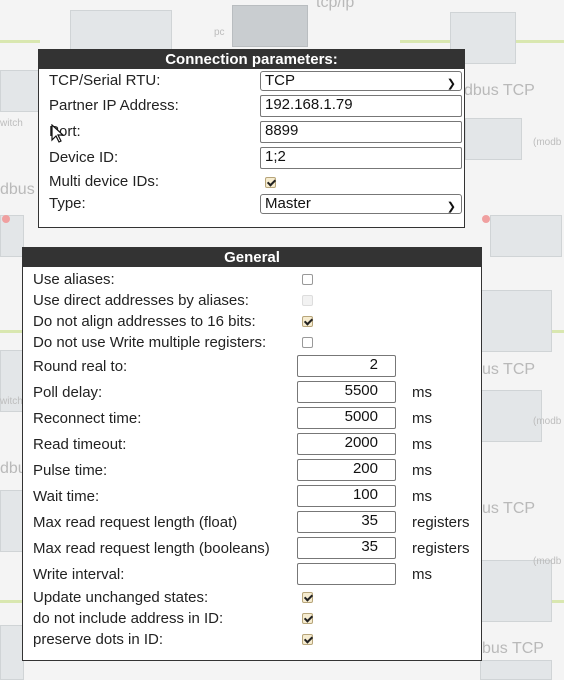  I want to click on read-timeout-unit: ms, so click(422, 444).